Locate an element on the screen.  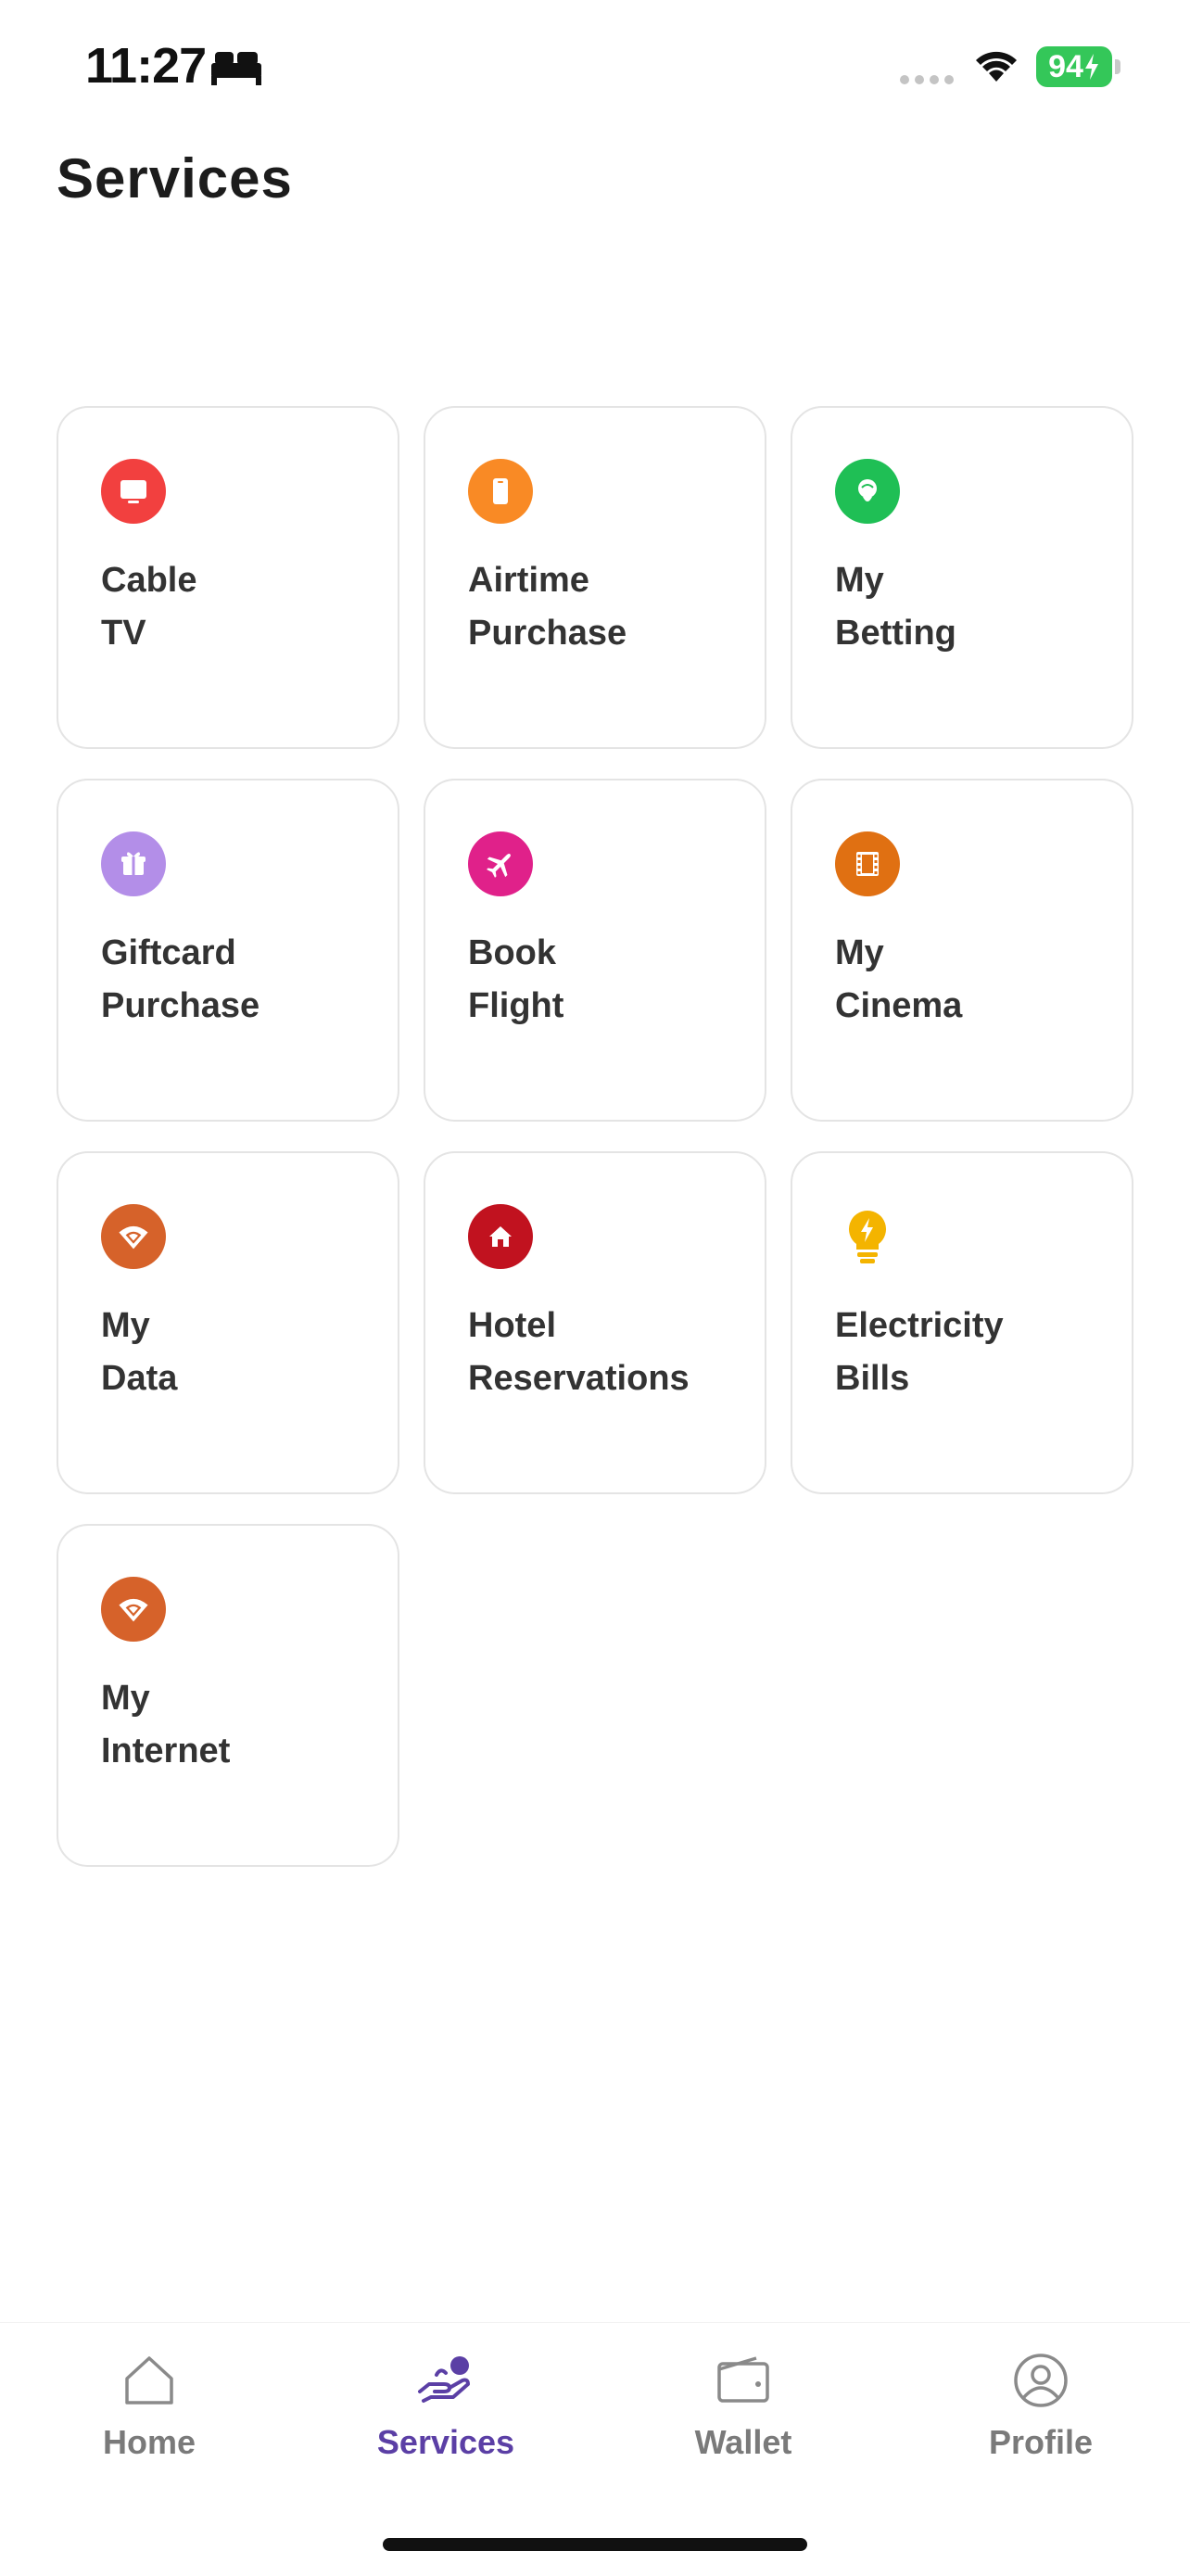
service-card-airtime-purchase: Airtime Purchase is located at coordinates (595, 577).